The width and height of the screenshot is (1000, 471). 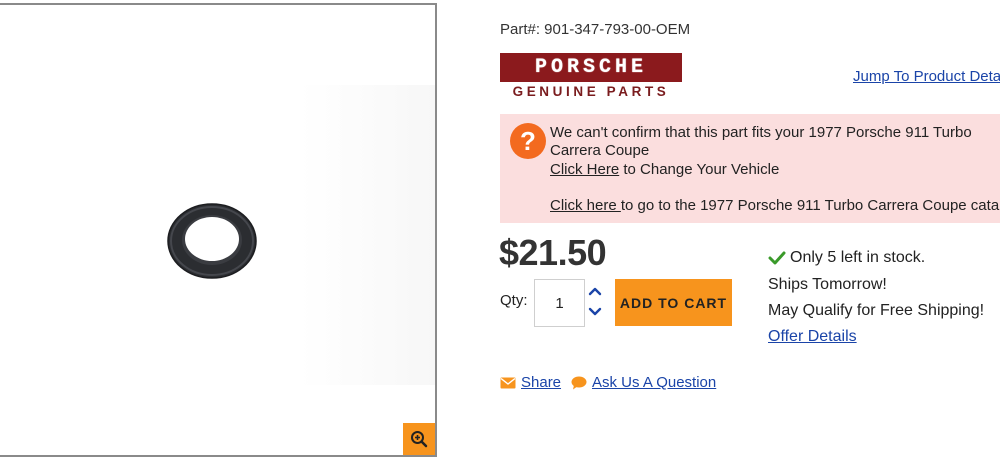 What do you see at coordinates (528, 141) in the screenshot?
I see `question-icon: ?` at bounding box center [528, 141].